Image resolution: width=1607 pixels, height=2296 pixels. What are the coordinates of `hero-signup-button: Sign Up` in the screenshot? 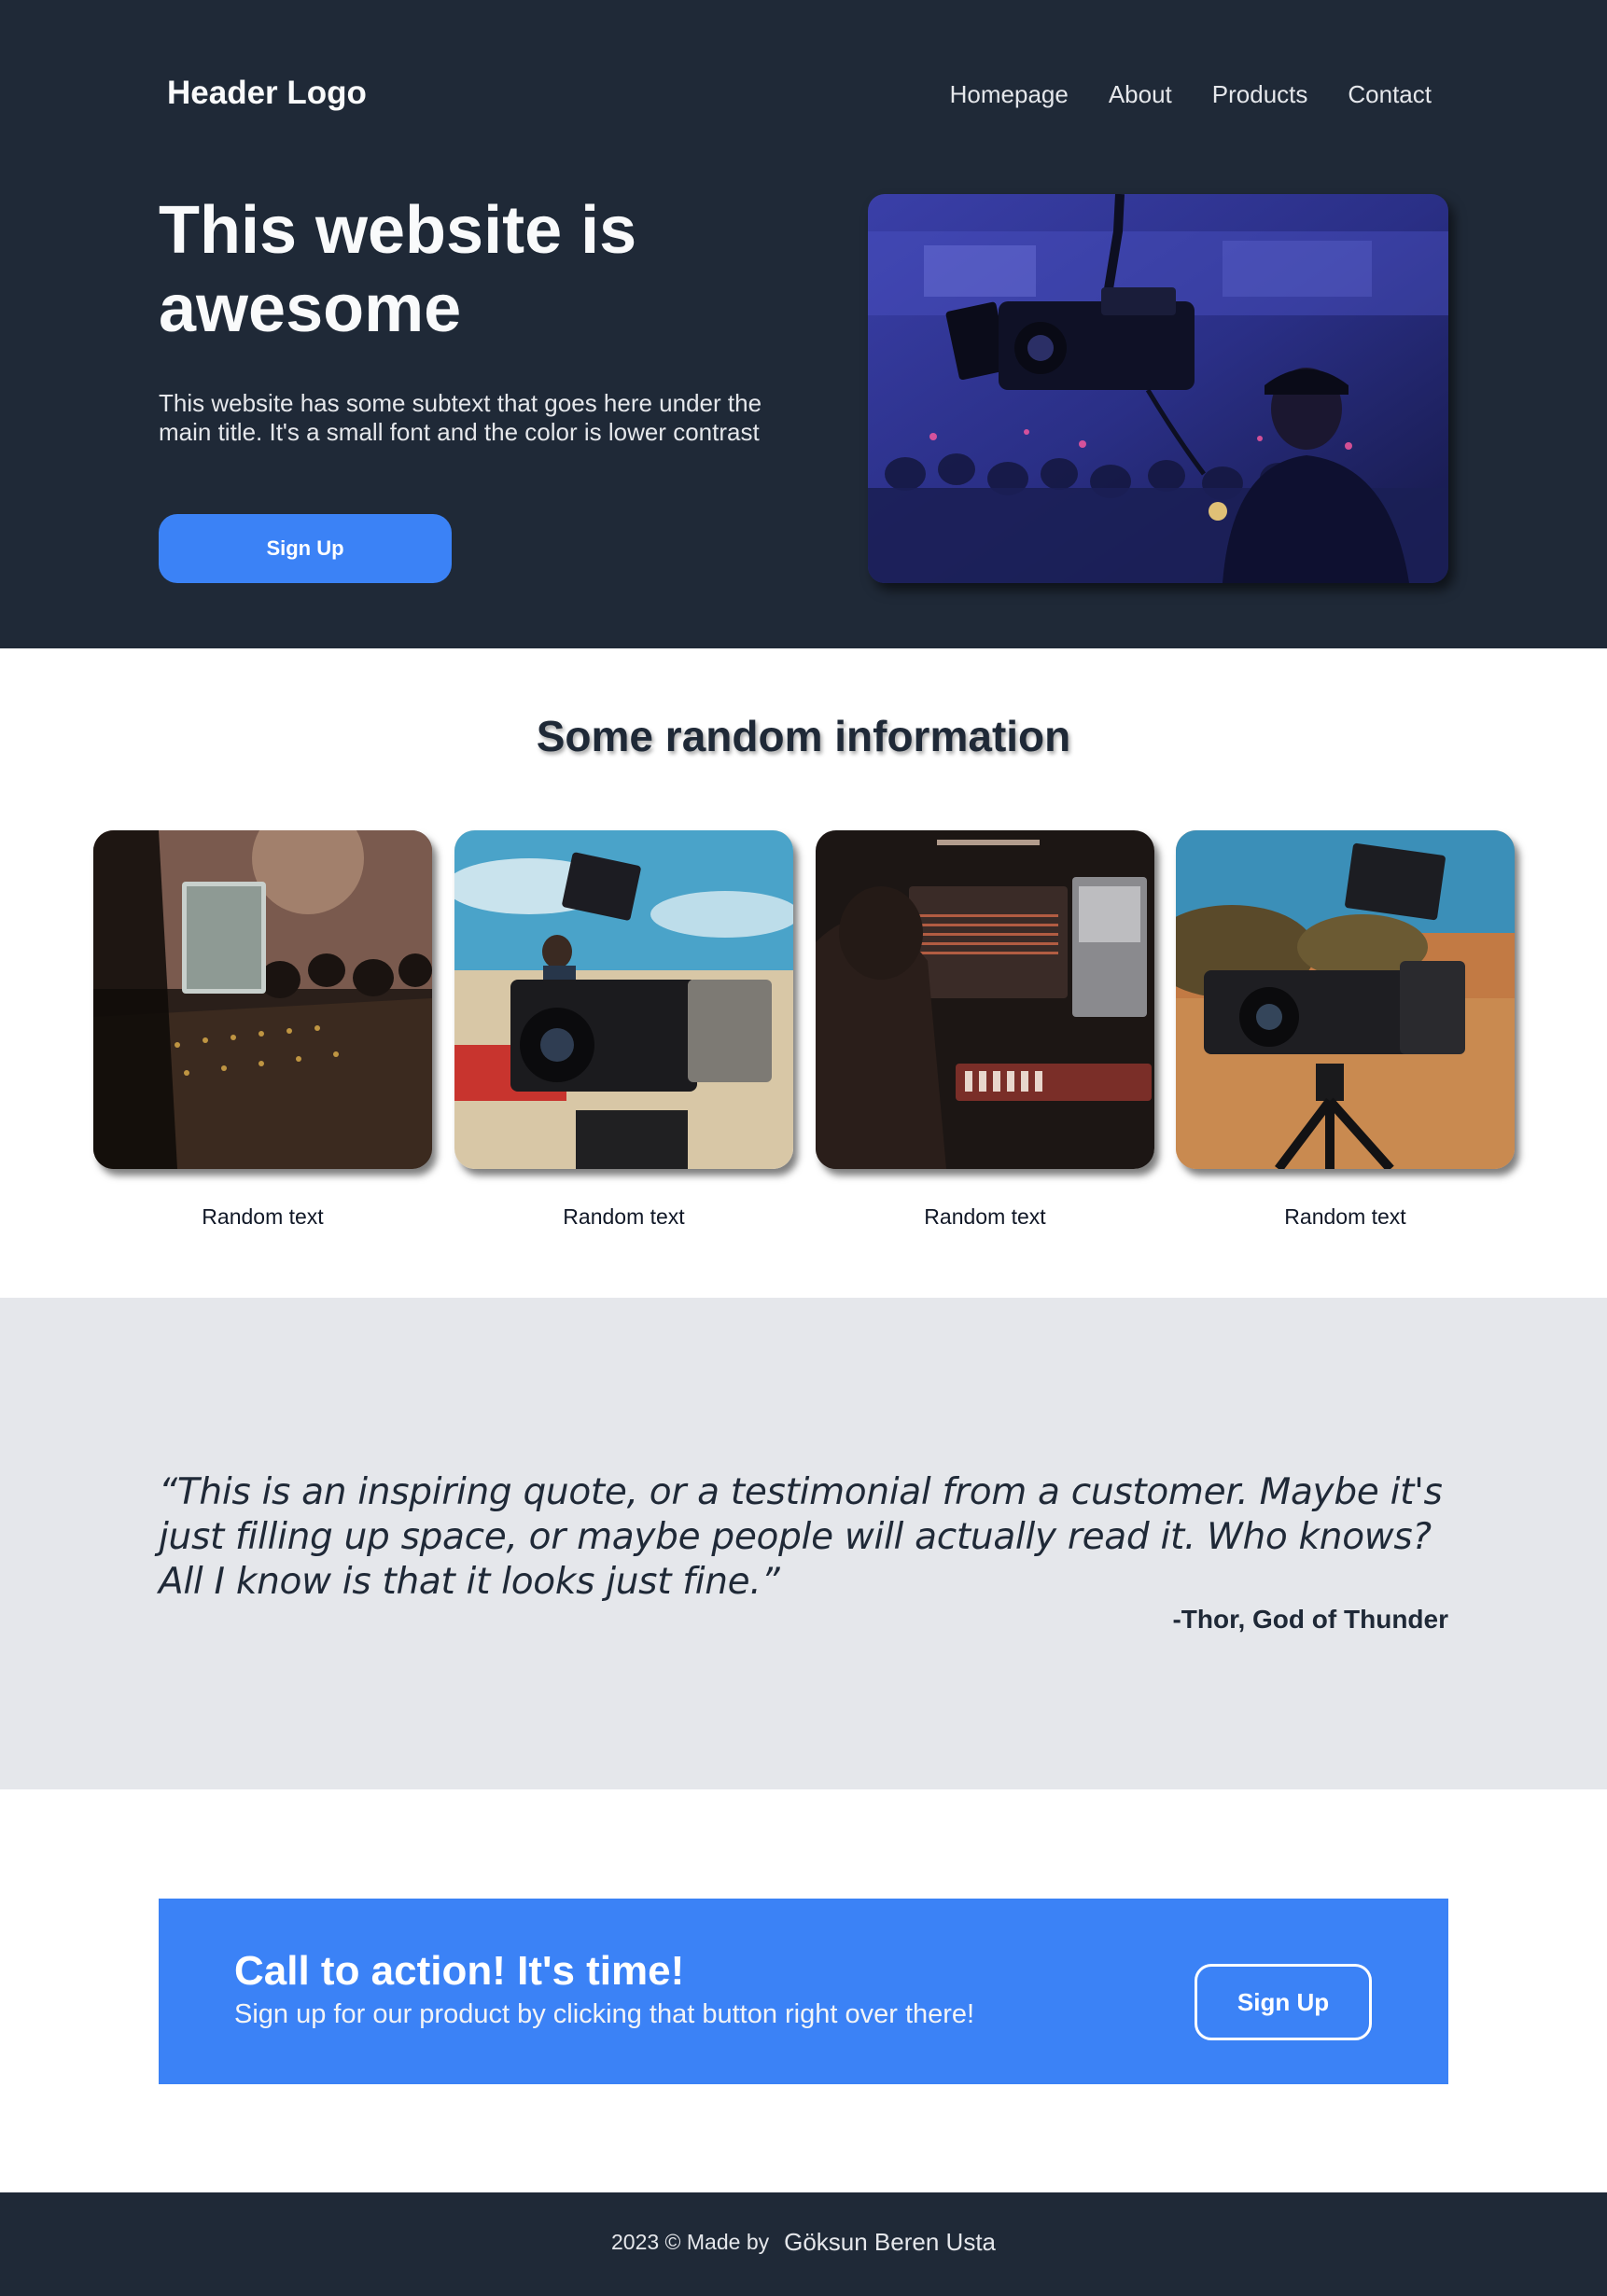 It's located at (305, 549).